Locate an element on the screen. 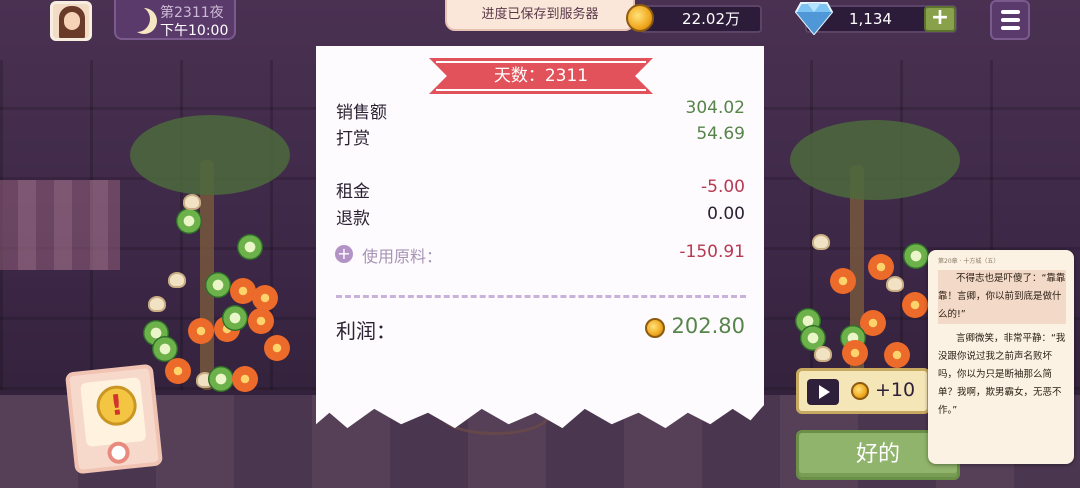 The width and height of the screenshot is (1080, 488). profit-label: 利润： is located at coordinates (366, 331).